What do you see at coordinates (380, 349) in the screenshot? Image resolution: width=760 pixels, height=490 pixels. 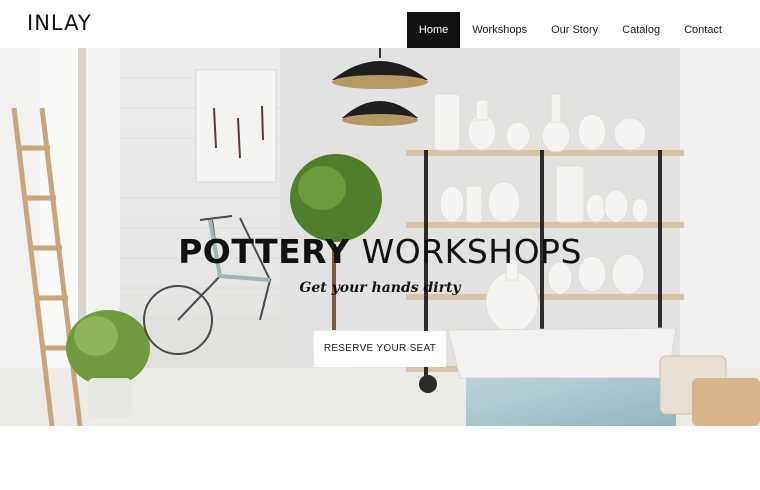 I see `reserve-seat-button: RESERVE YOUR SEAT` at bounding box center [380, 349].